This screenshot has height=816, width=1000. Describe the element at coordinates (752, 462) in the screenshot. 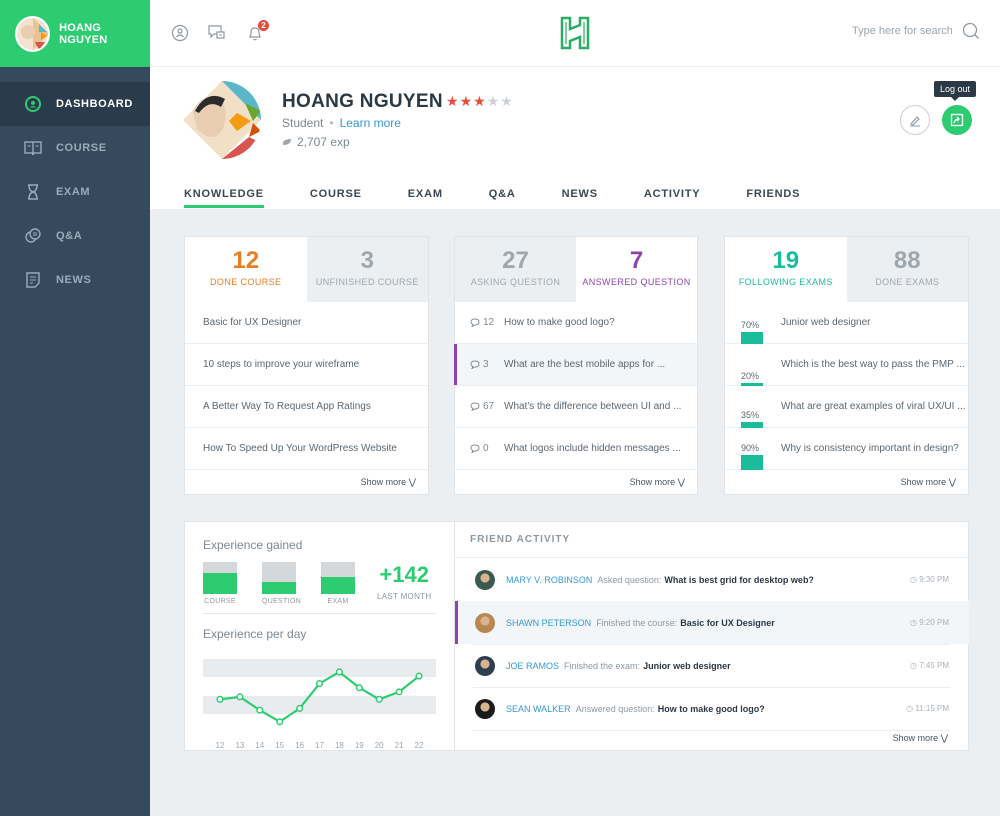

I see `progress-bar` at that location.